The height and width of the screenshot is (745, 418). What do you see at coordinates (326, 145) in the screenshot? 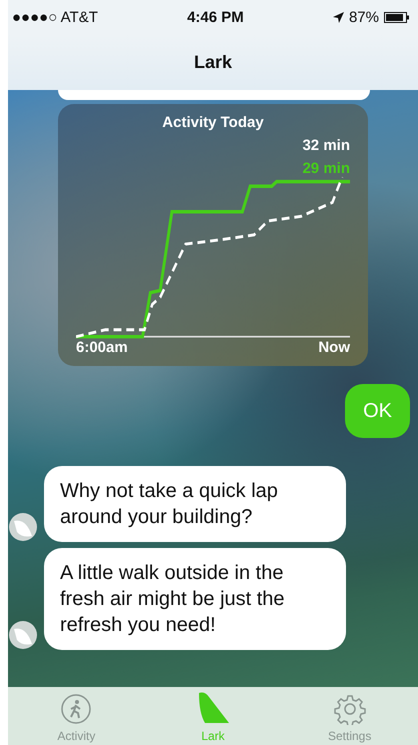
I see `goal-reading: 32 min` at bounding box center [326, 145].